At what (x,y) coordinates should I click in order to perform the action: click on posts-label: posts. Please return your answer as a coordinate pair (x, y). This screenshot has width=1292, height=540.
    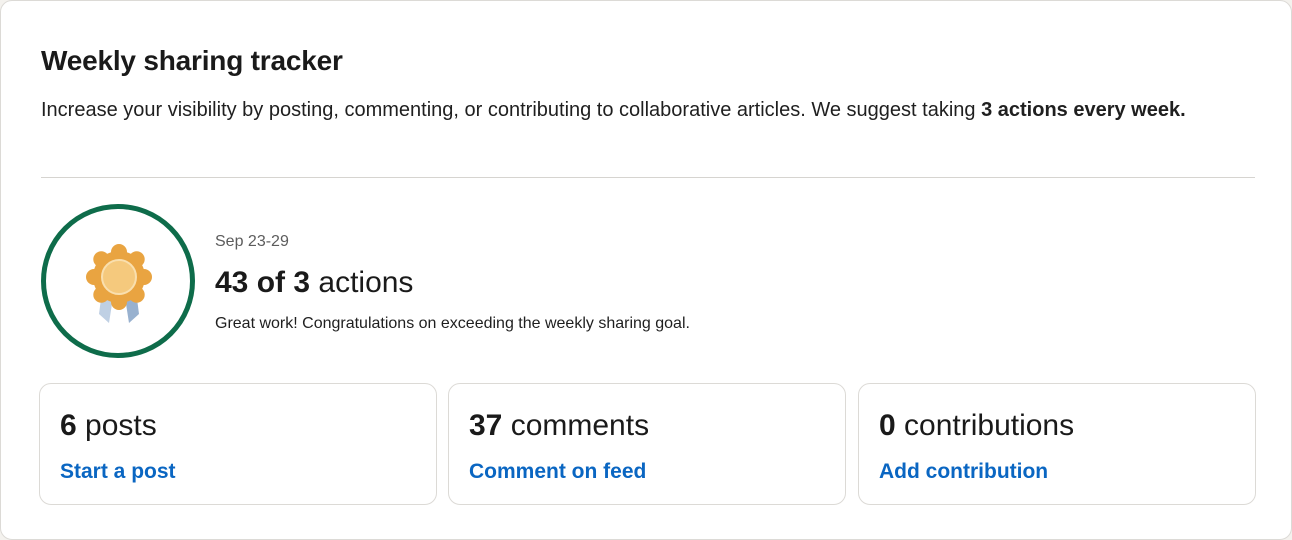
    Looking at the image, I should click on (116, 425).